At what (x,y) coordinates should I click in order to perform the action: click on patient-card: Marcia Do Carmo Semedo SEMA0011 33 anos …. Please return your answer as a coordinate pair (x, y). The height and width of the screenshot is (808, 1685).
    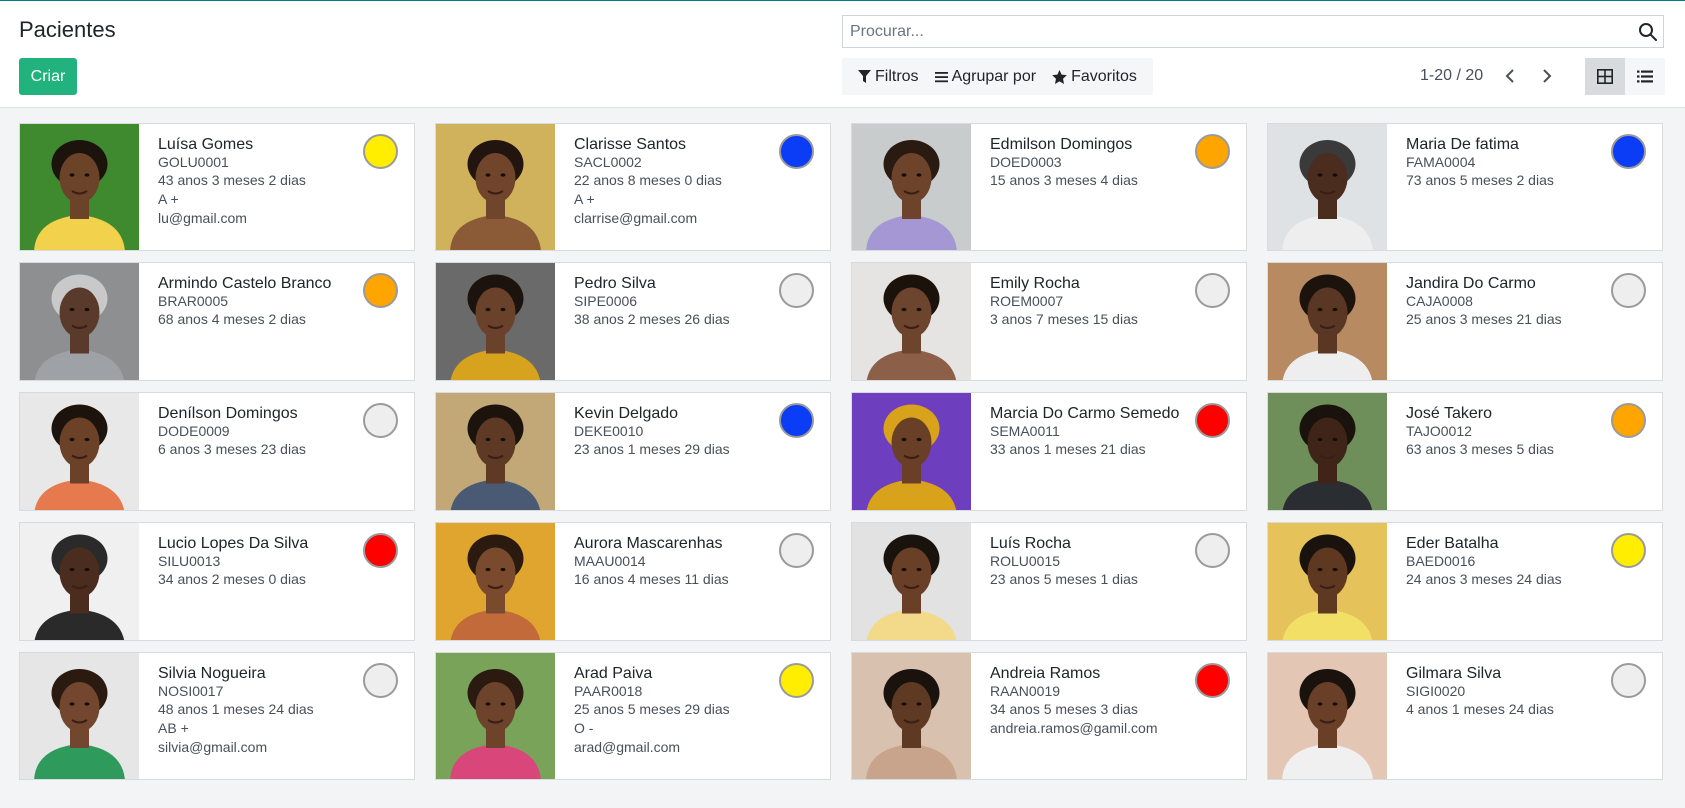
    Looking at the image, I should click on (1049, 451).